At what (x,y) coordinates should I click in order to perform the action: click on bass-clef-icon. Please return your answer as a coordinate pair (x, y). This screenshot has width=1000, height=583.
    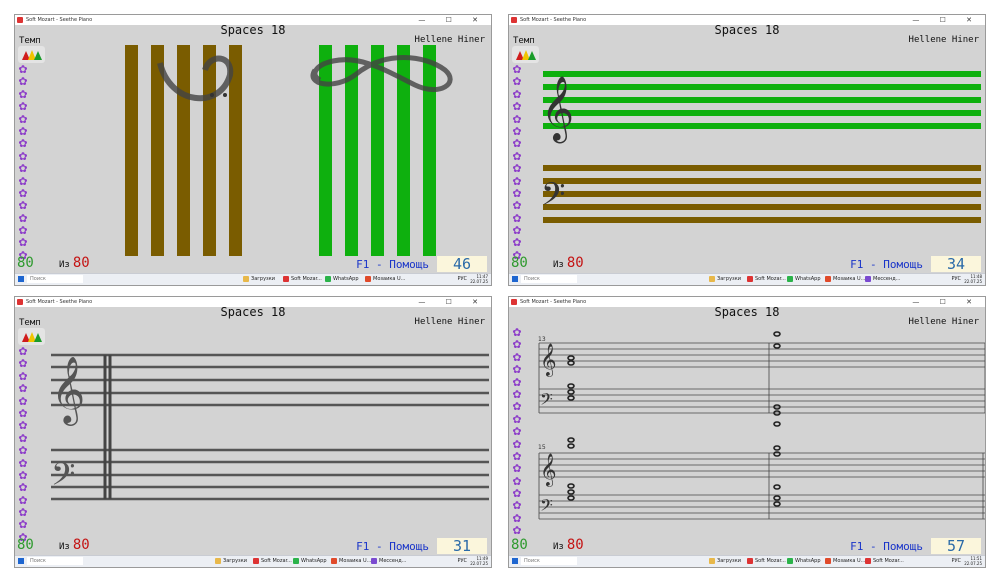
    Looking at the image, I should click on (195, 78).